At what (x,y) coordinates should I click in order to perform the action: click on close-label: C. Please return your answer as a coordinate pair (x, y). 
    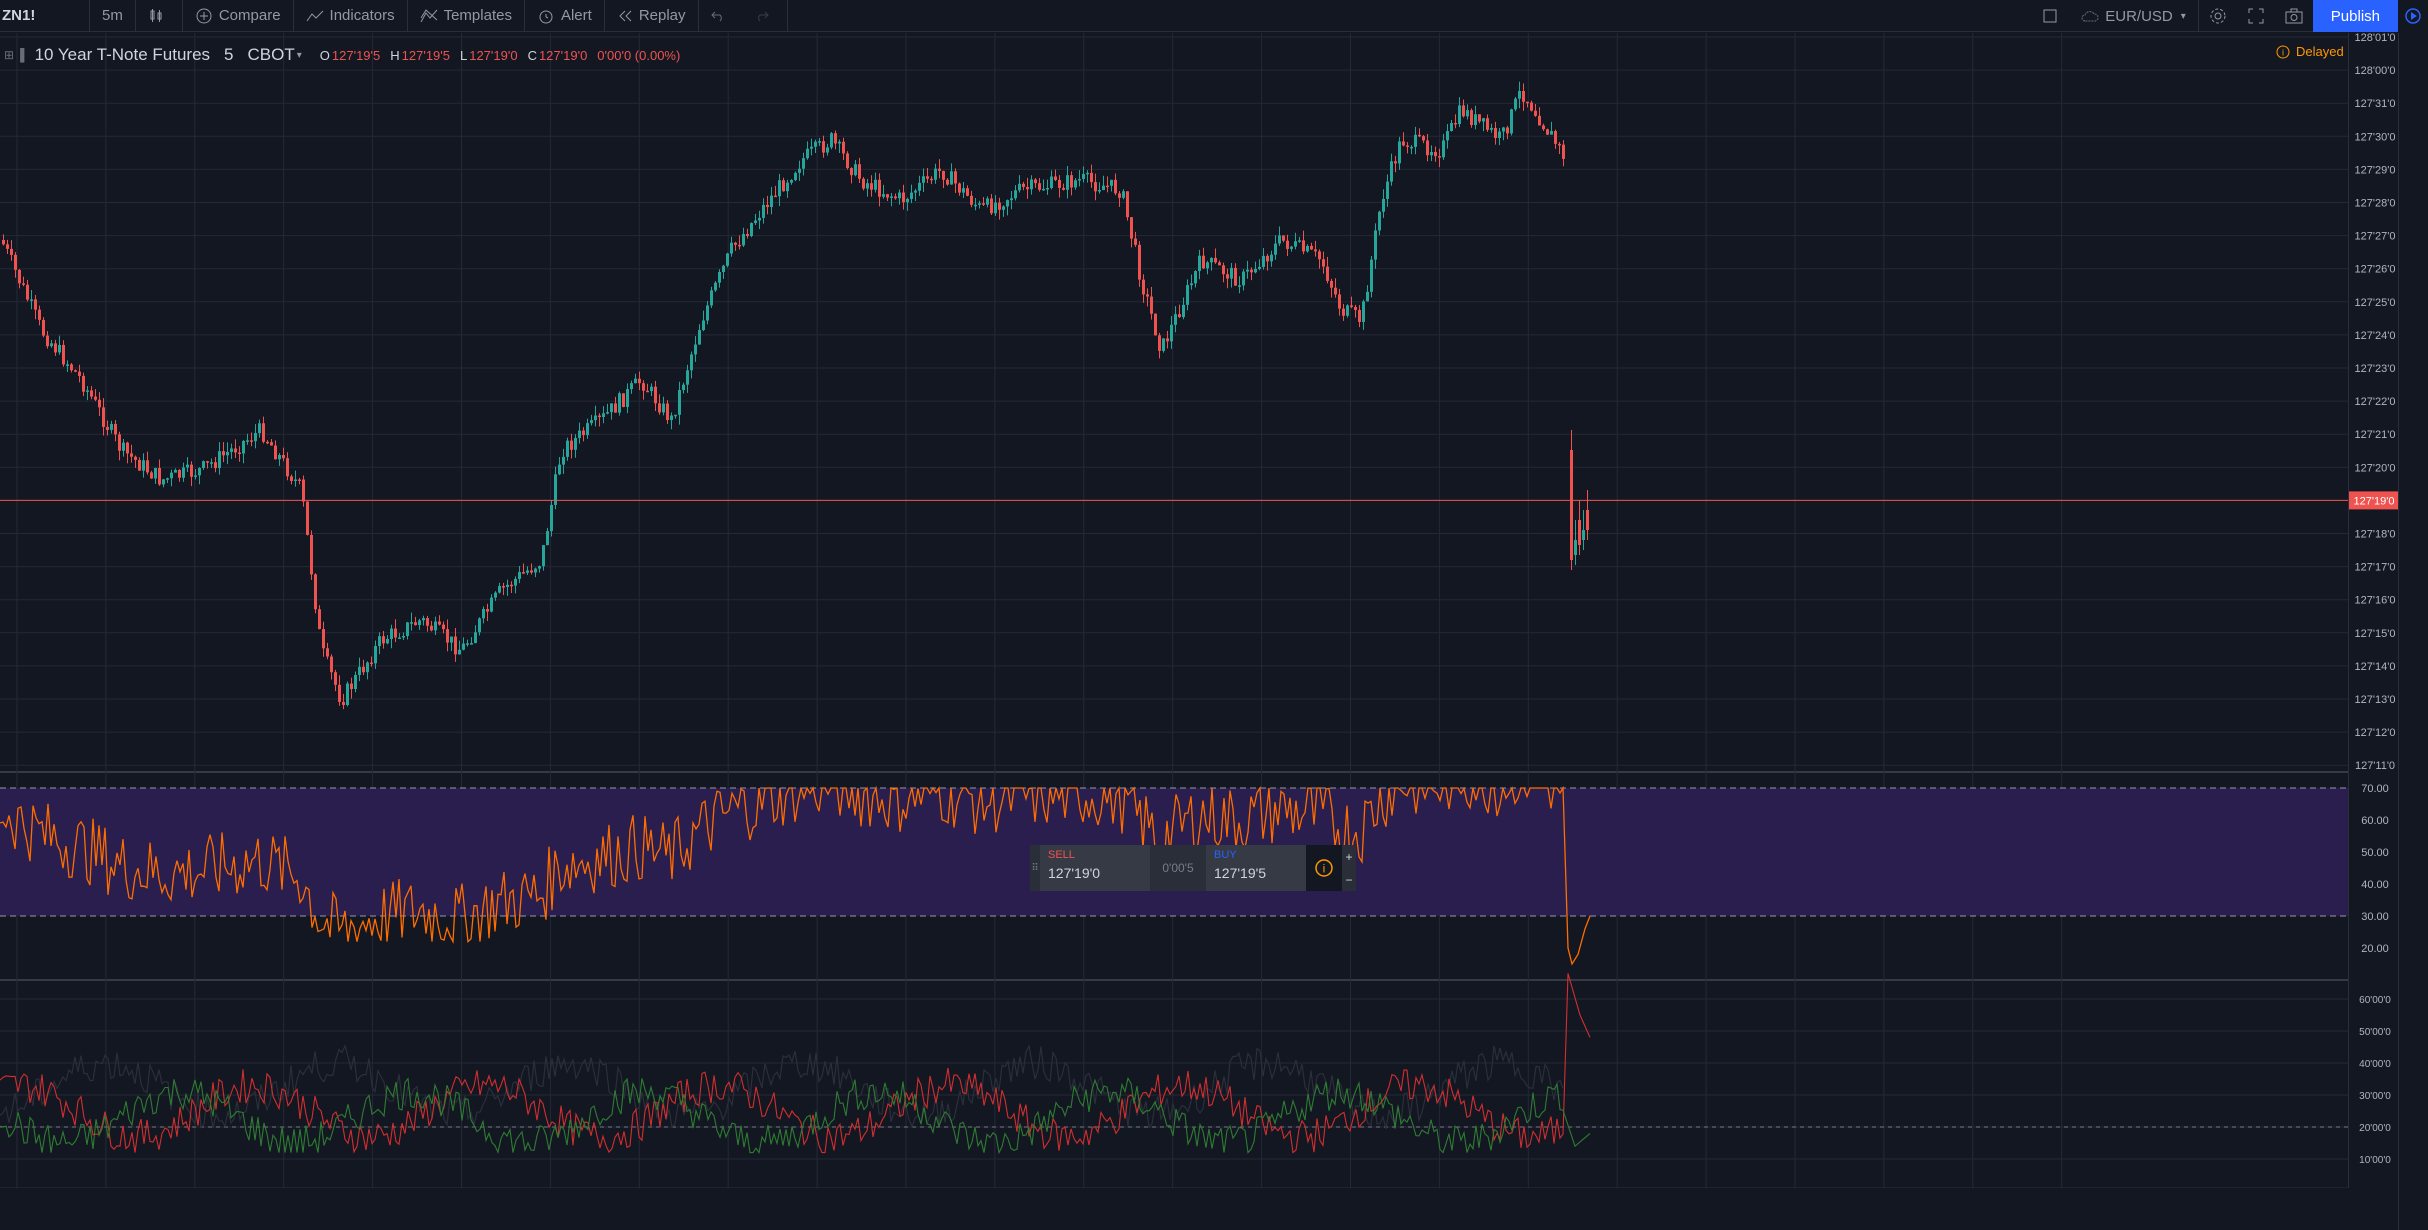
    Looking at the image, I should click on (532, 55).